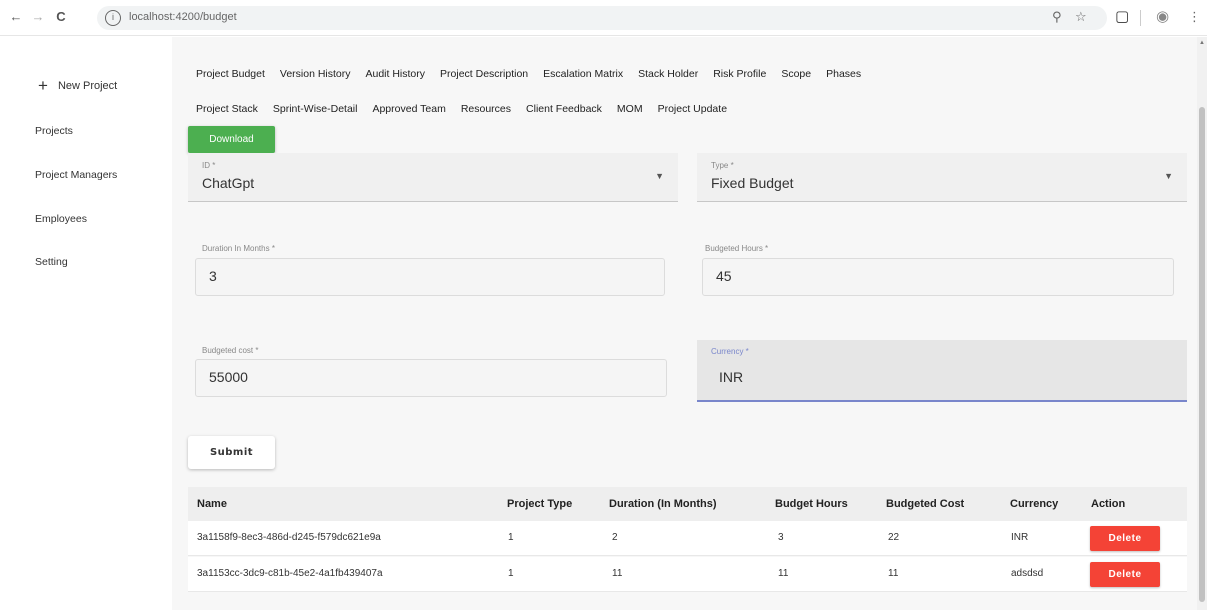 The image size is (1207, 610). Describe the element at coordinates (16, 17) in the screenshot. I see `back-icon: ←` at that location.